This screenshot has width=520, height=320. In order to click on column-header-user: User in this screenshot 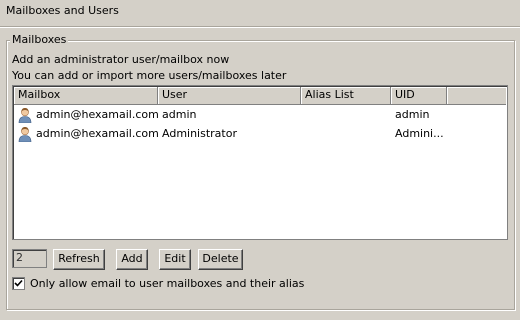, I will do `click(229, 95)`.